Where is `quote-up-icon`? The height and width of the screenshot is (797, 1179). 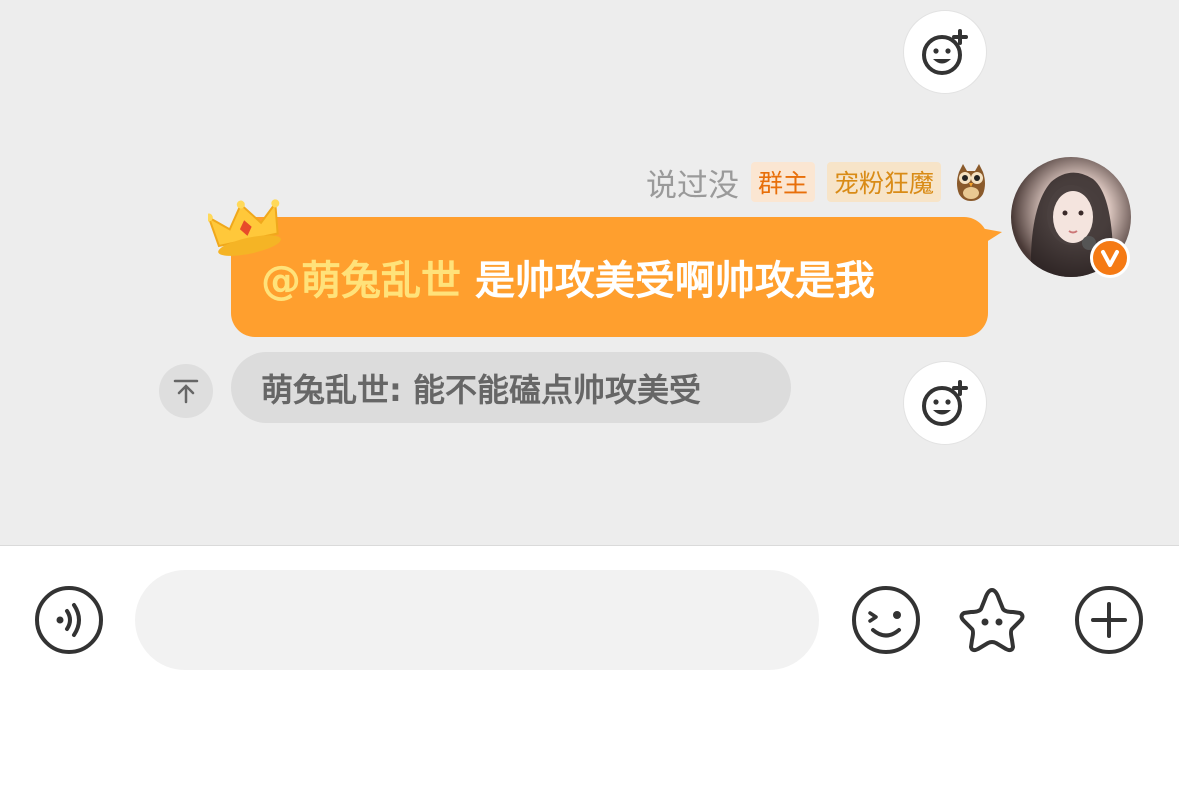 quote-up-icon is located at coordinates (186, 391).